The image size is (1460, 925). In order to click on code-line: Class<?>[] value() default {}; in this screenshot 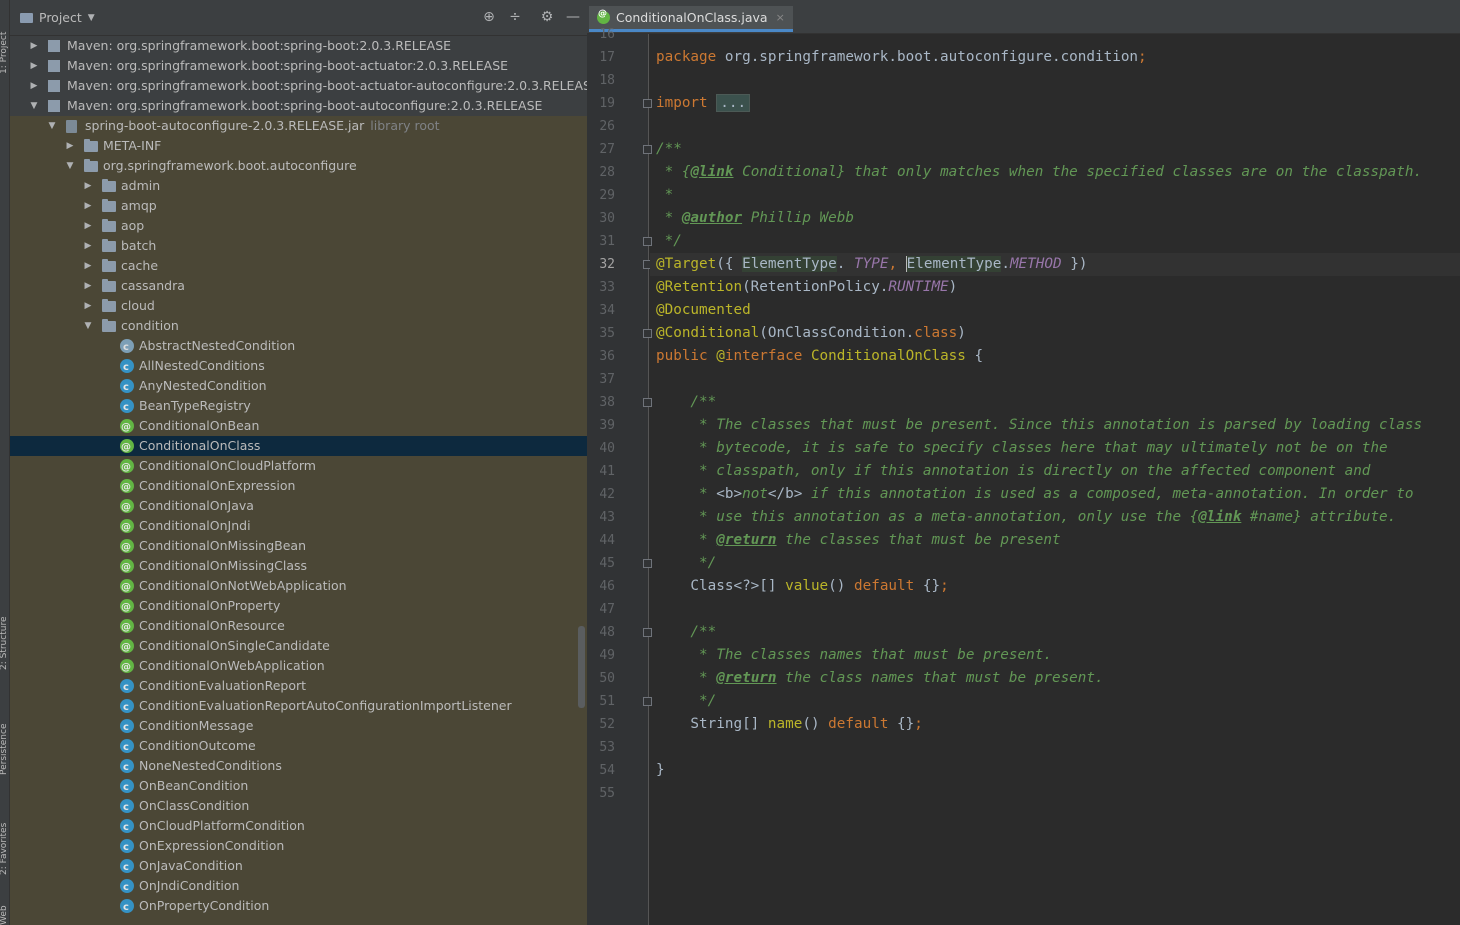, I will do `click(802, 586)`.